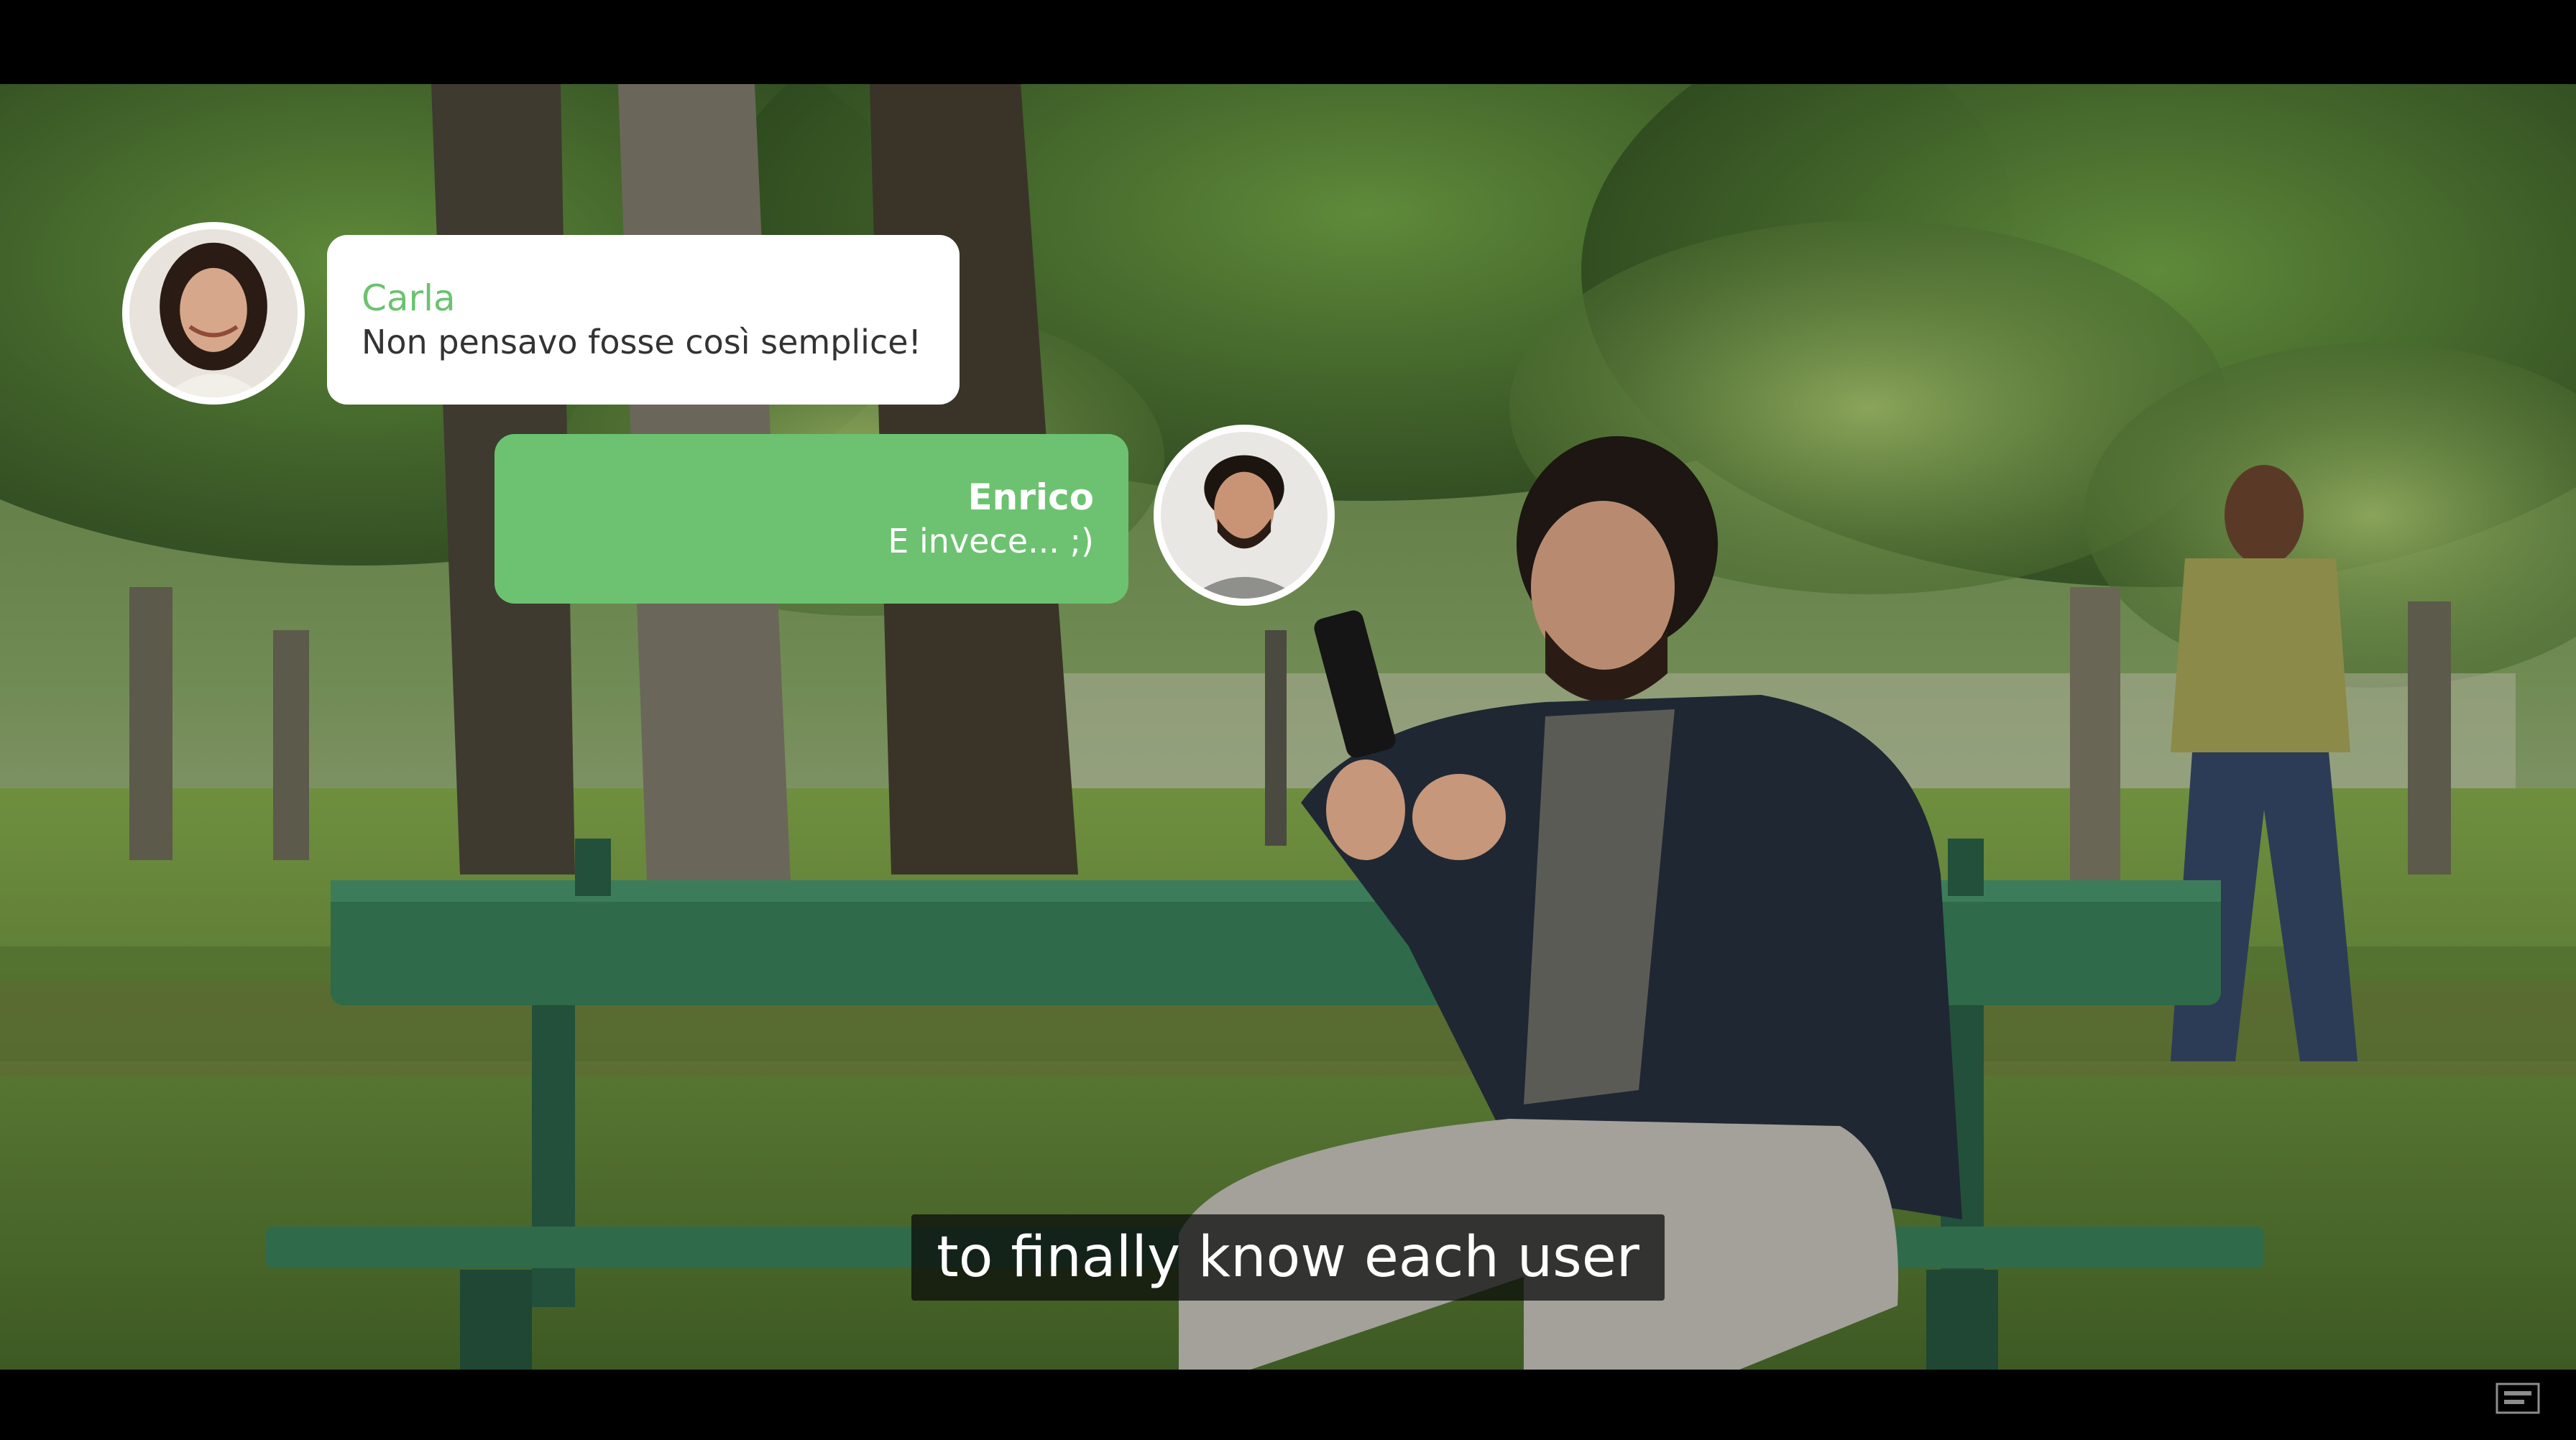  Describe the element at coordinates (1288, 1405) in the screenshot. I see `letterbox-bottom` at that location.